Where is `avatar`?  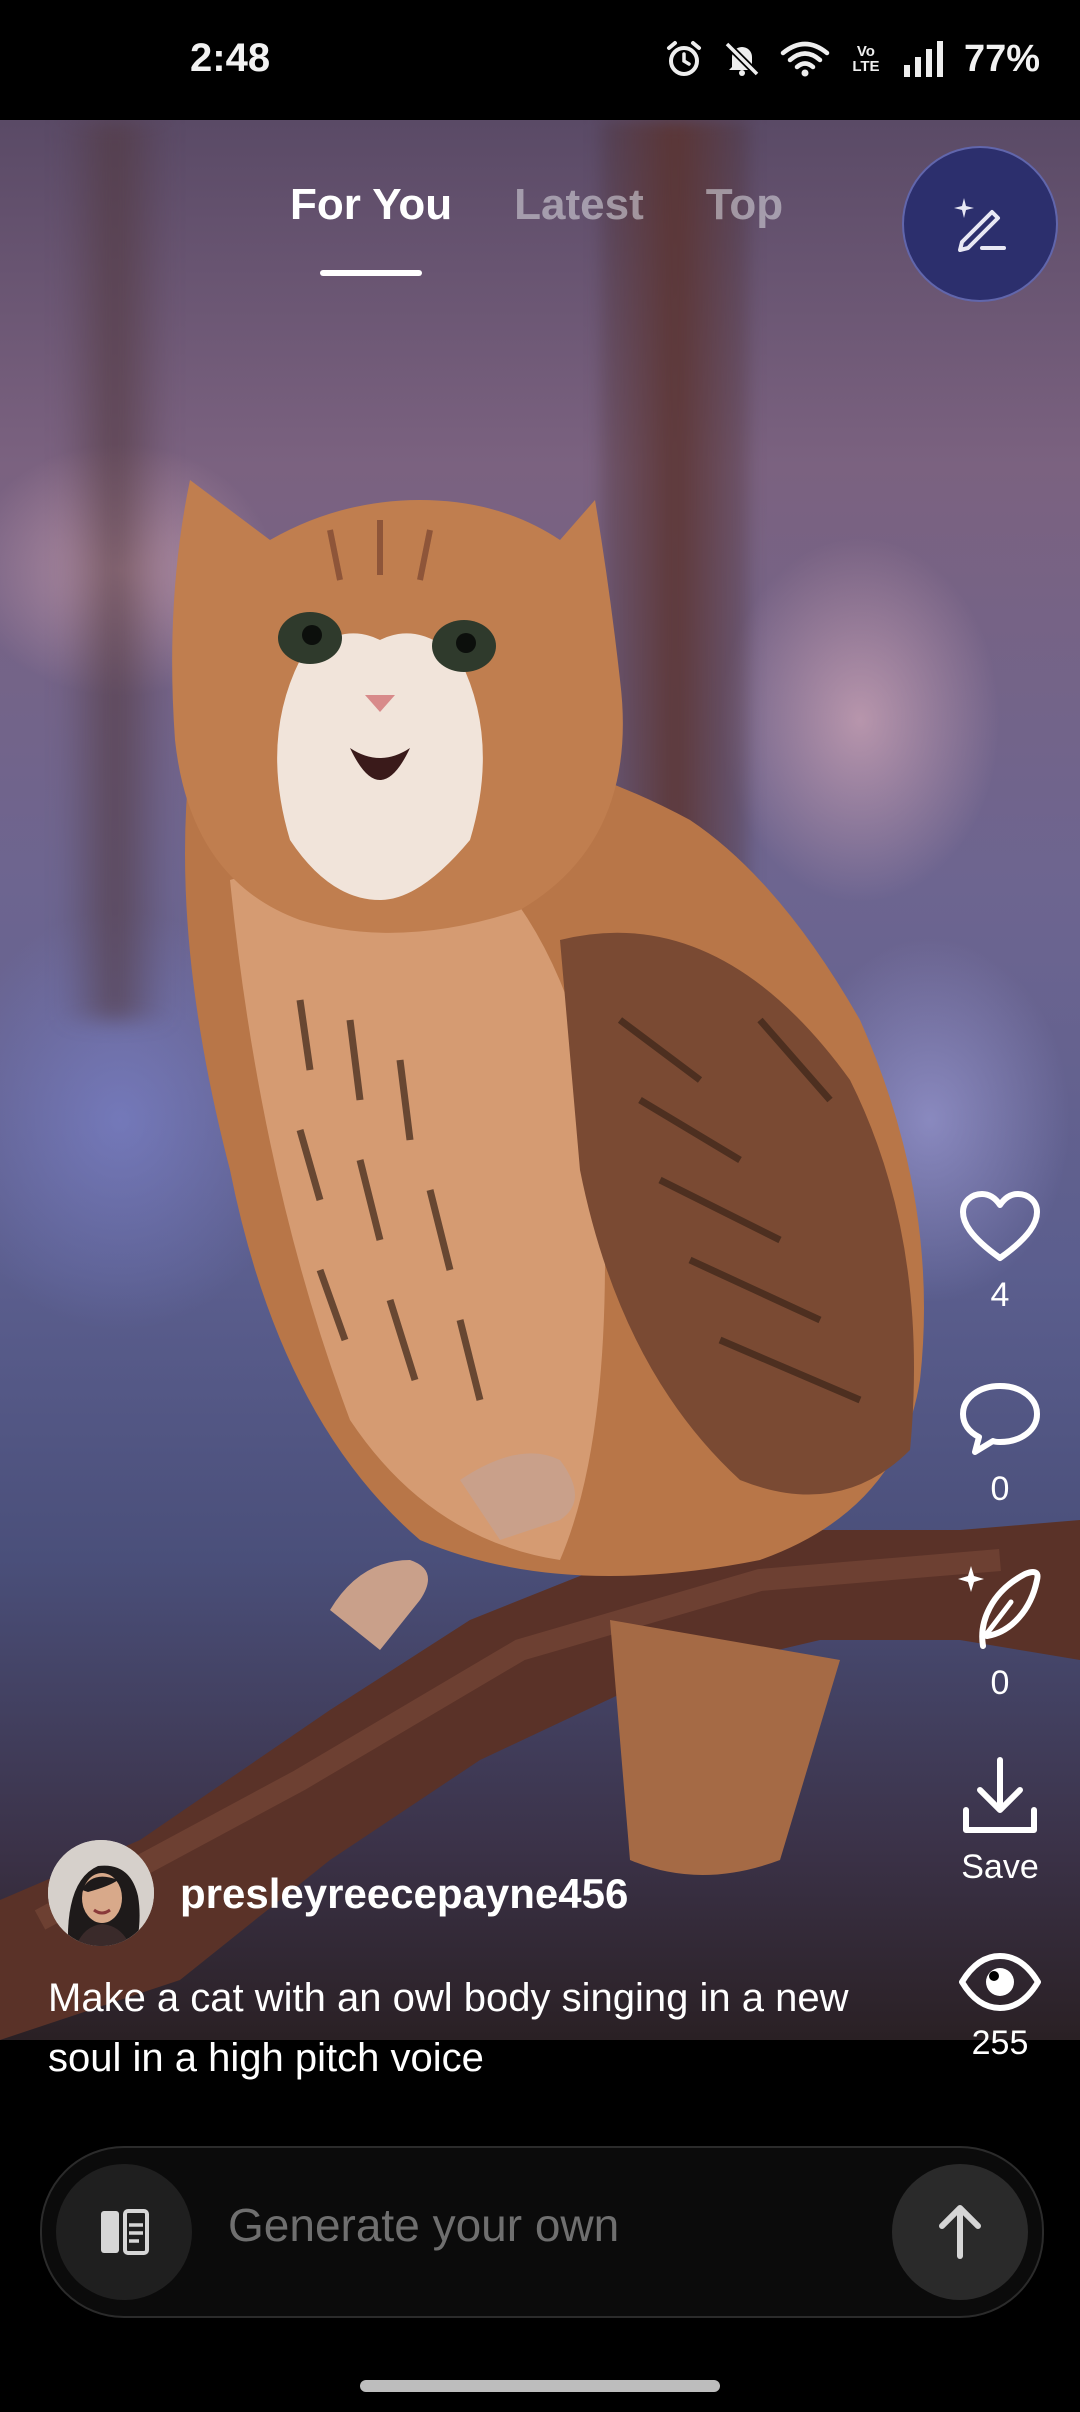
avatar is located at coordinates (101, 1893).